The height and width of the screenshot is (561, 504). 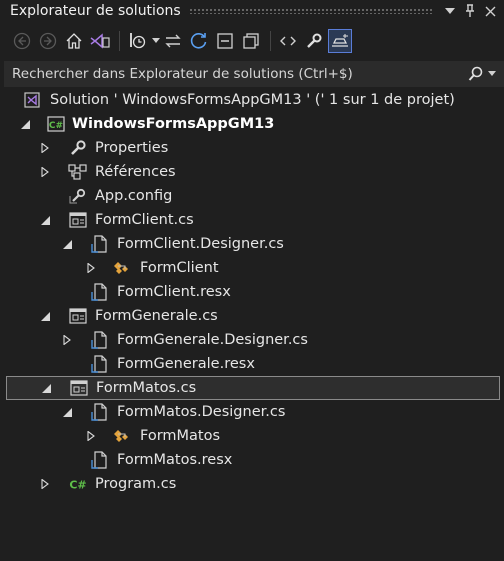 I want to click on tree-item: FormMatos.Designer.cs, so click(x=252, y=412).